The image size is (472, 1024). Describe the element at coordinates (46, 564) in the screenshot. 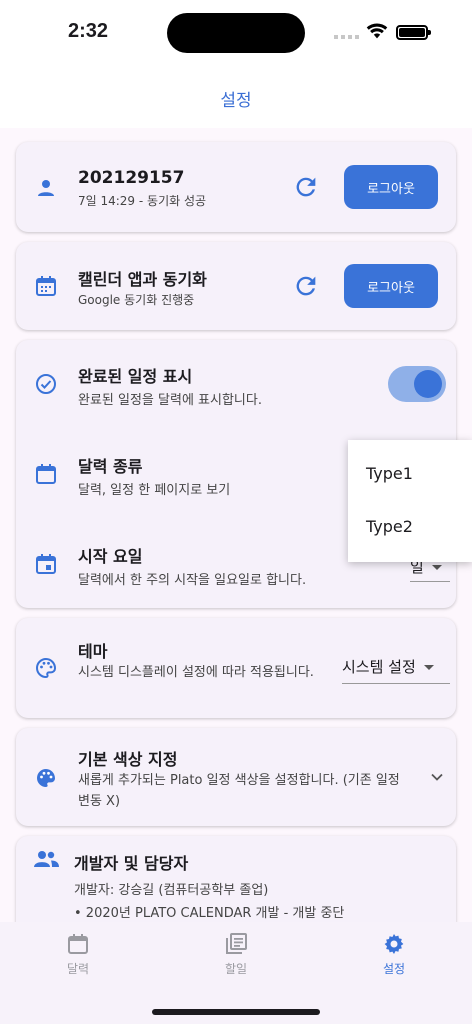

I see `calendar-event-icon` at that location.